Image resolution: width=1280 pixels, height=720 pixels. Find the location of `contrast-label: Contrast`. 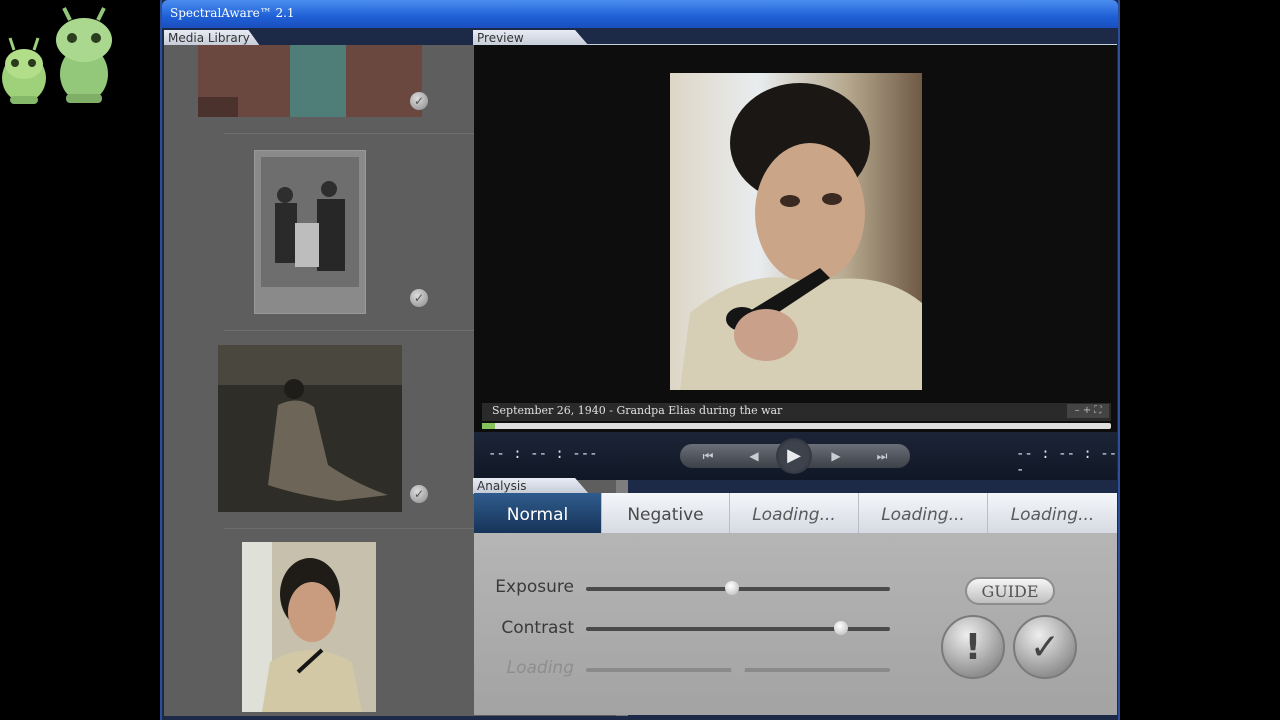

contrast-label: Contrast is located at coordinates (537, 628).